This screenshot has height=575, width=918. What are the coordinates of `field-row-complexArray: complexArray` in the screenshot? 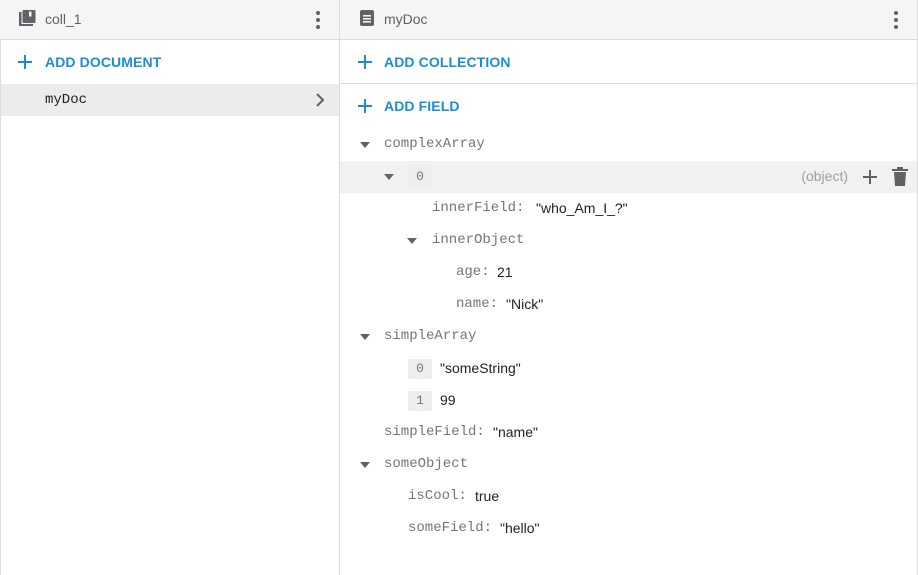 It's located at (629, 145).